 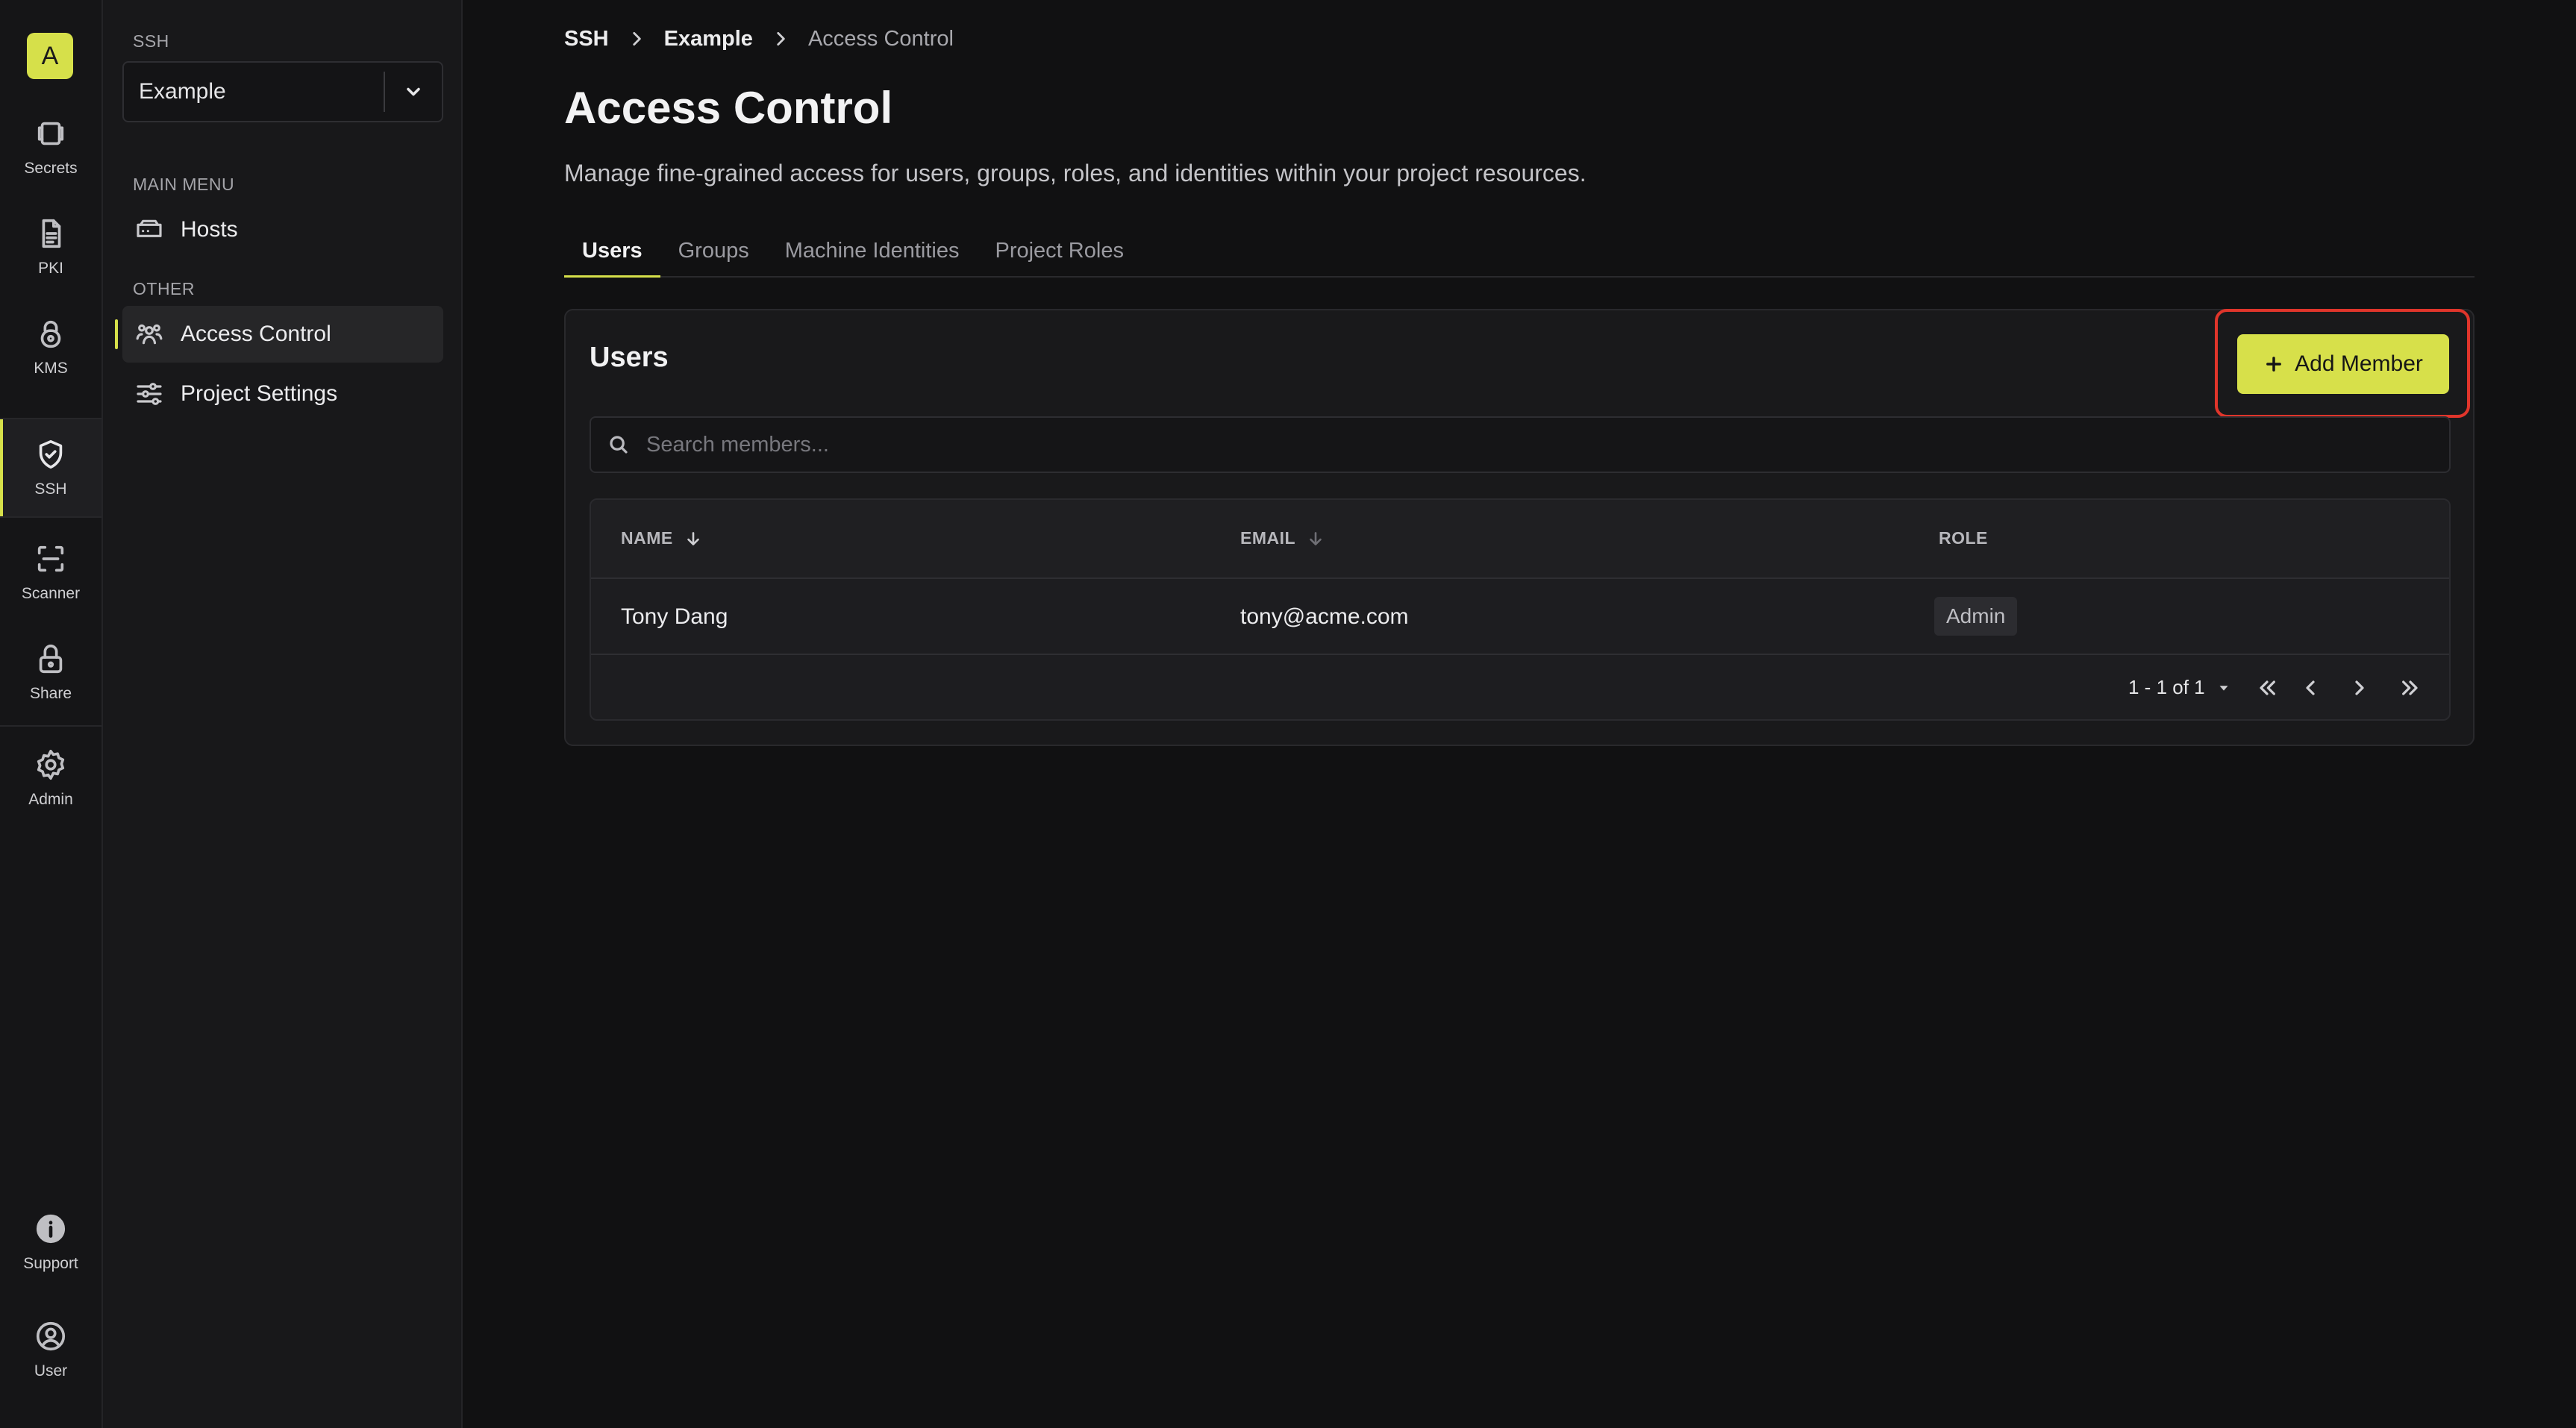 I want to click on breadcrumb-item-ssh: SSH, so click(x=586, y=39).